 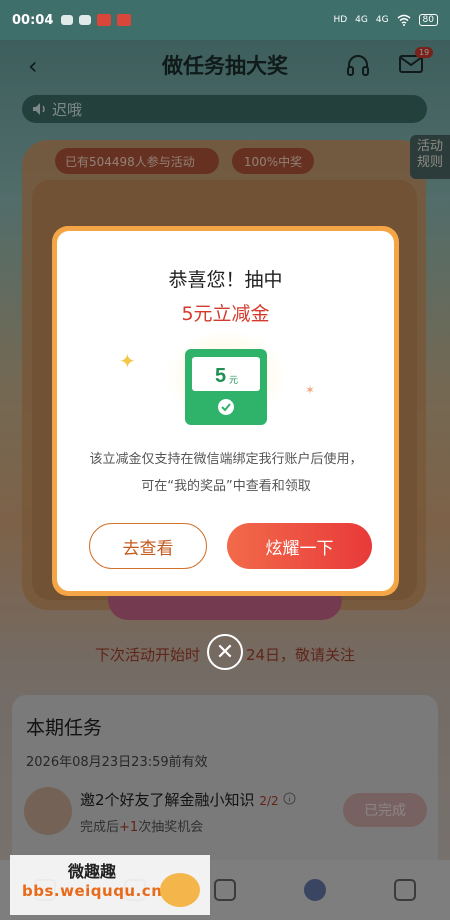 I want to click on view-prize-button: 去查看, so click(x=148, y=546).